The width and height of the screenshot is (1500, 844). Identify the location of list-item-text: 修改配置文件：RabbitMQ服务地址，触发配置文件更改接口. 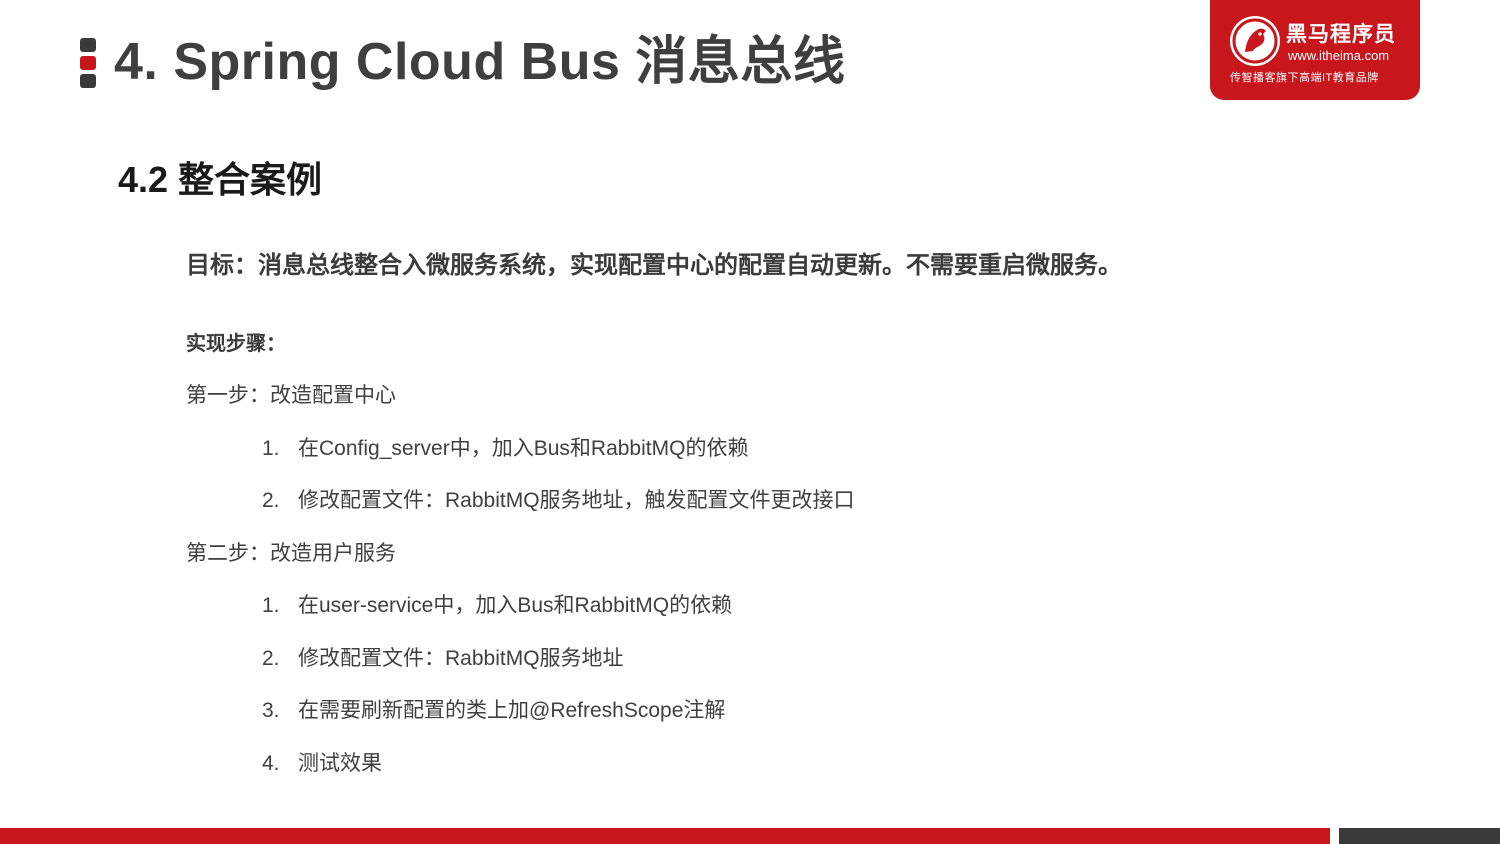
(576, 500).